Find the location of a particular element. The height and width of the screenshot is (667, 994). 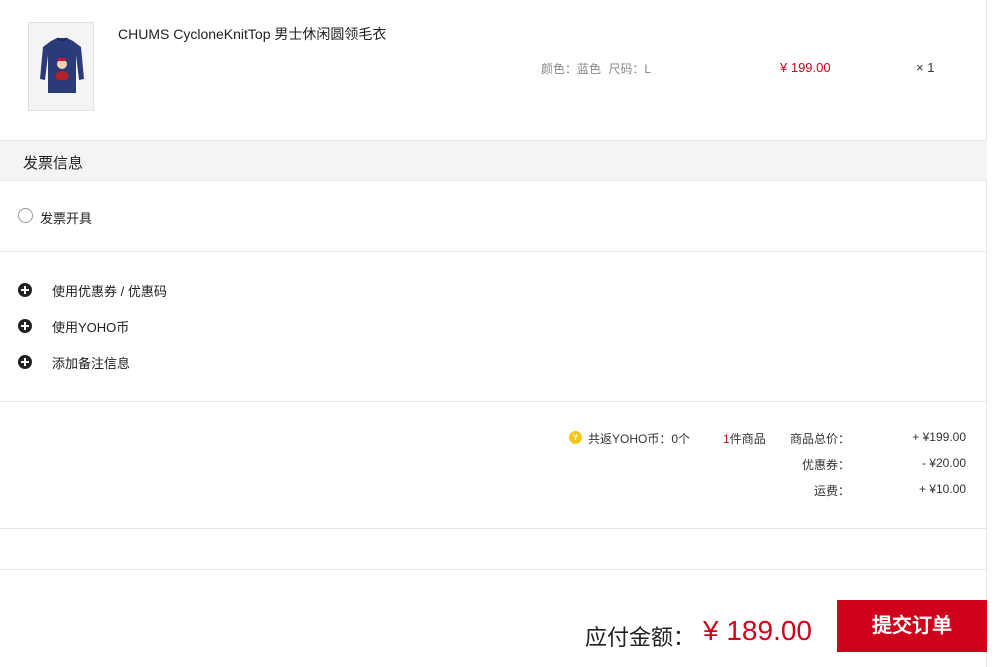

add-remark-option: 添加备注信息 is located at coordinates (74, 362).